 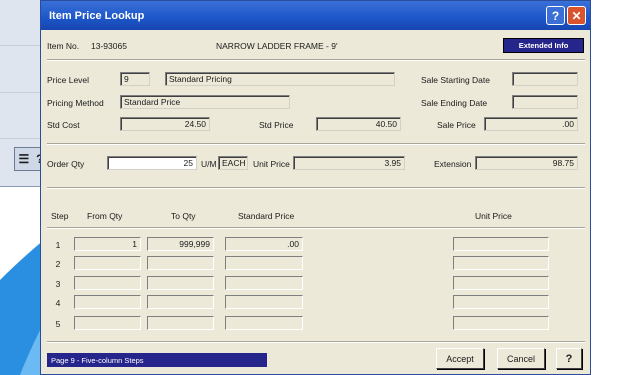 I want to click on sale-end-label: Sale Ending Date, so click(x=454, y=103).